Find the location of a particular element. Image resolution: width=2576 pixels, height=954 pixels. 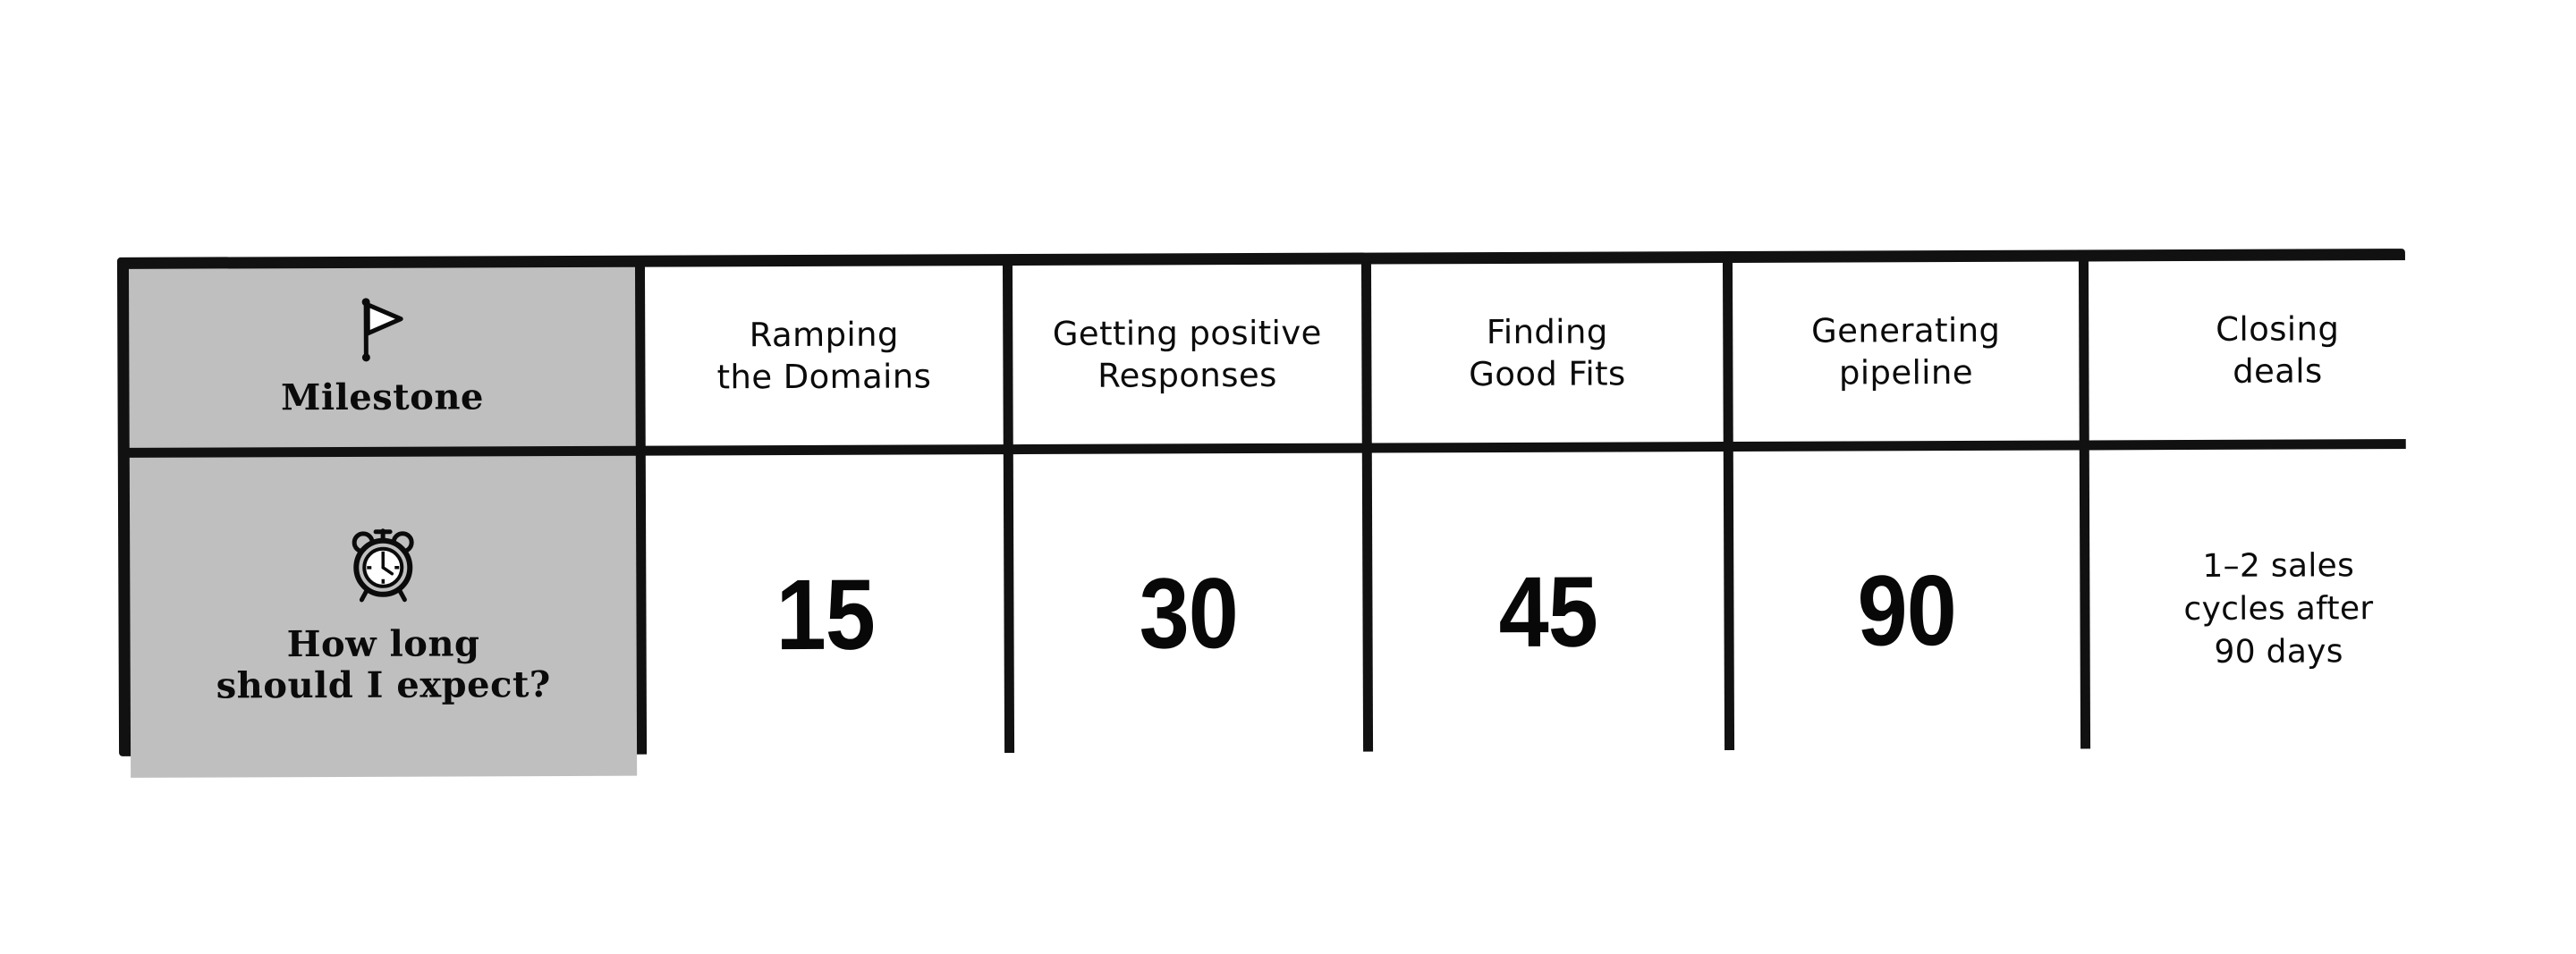

row-header-milestone: Milestone is located at coordinates (382, 357).